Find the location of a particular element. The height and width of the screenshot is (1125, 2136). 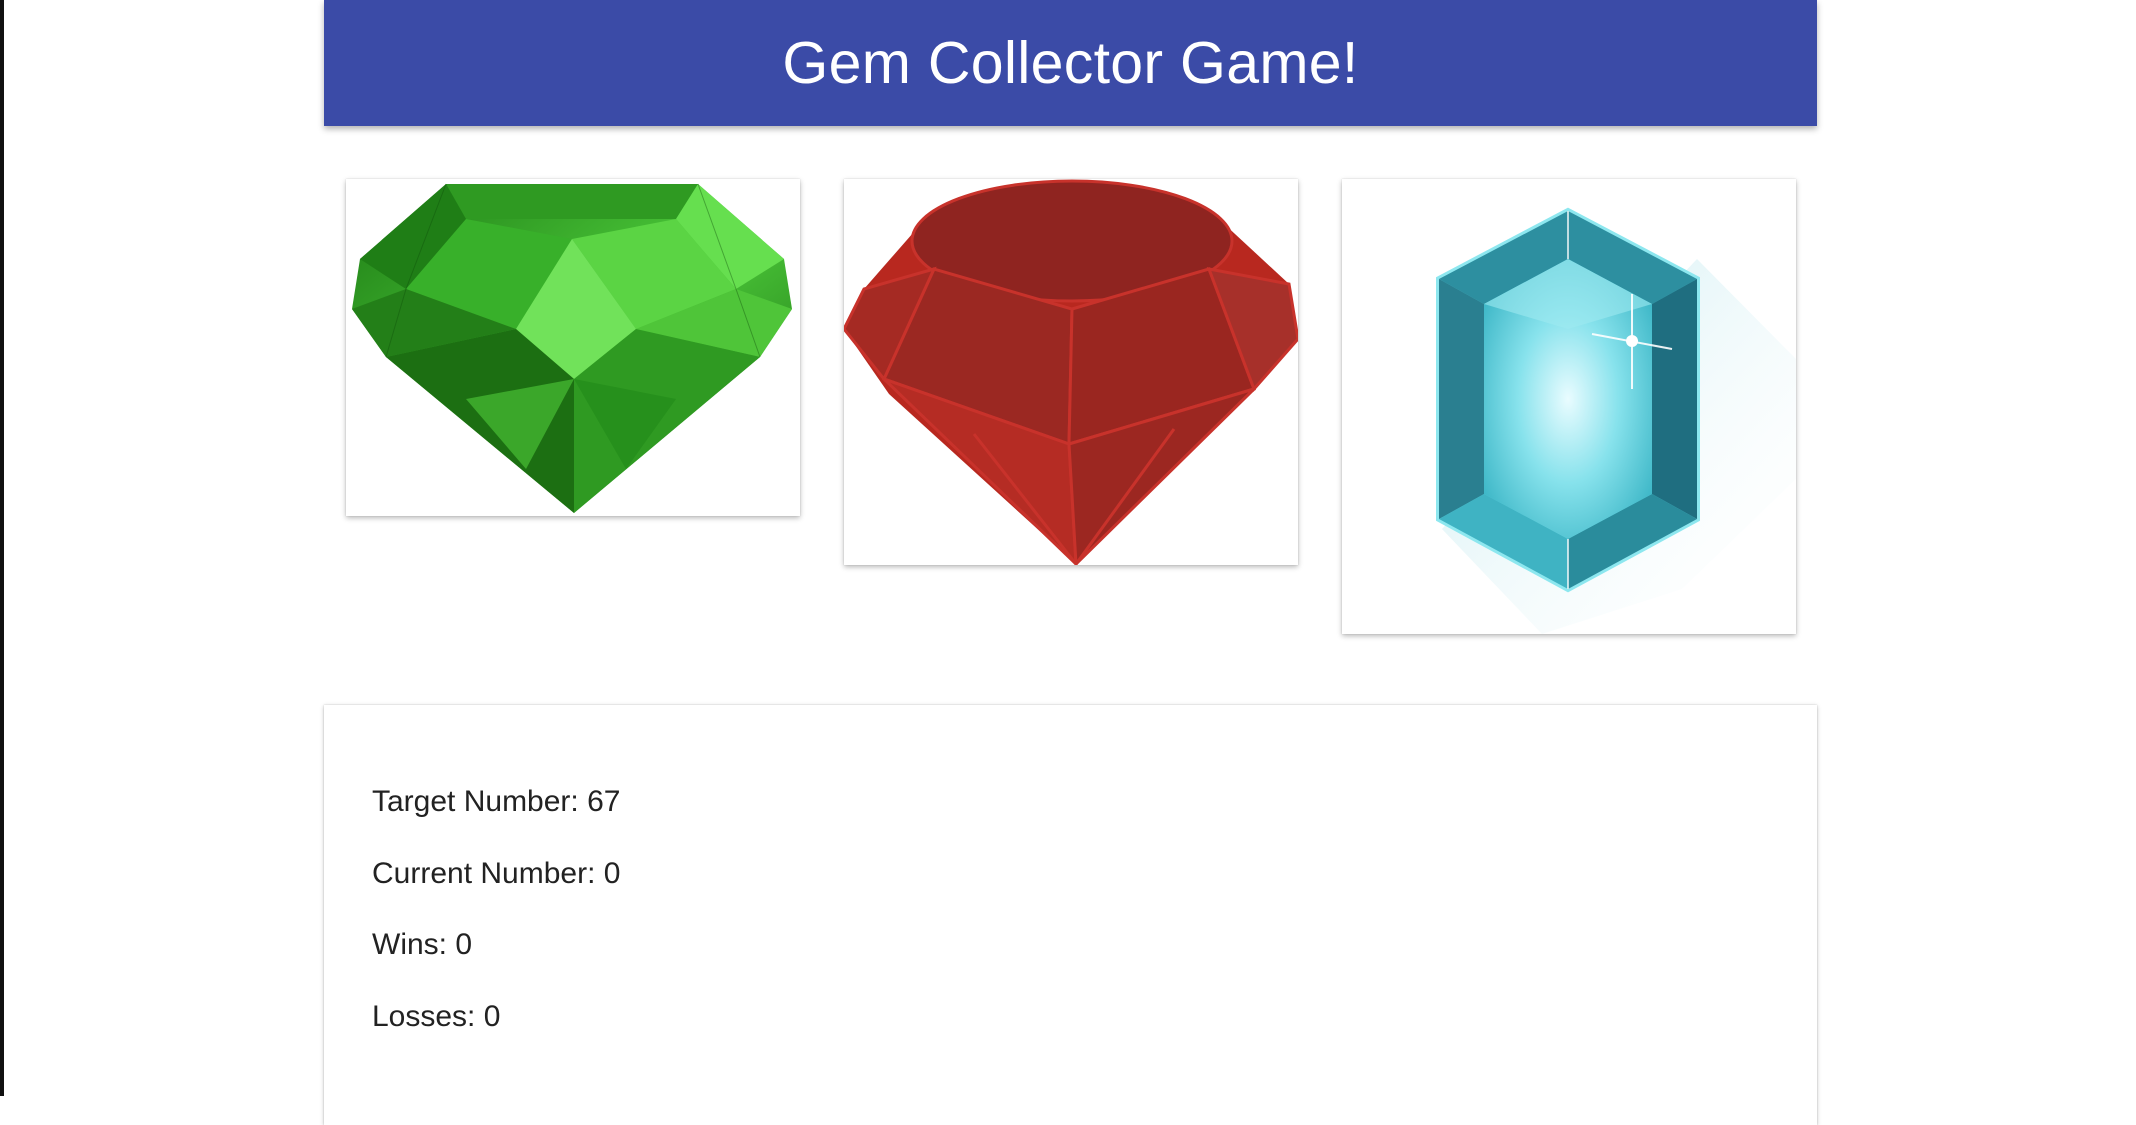

current-number: Current Number: 0 is located at coordinates (496, 874).